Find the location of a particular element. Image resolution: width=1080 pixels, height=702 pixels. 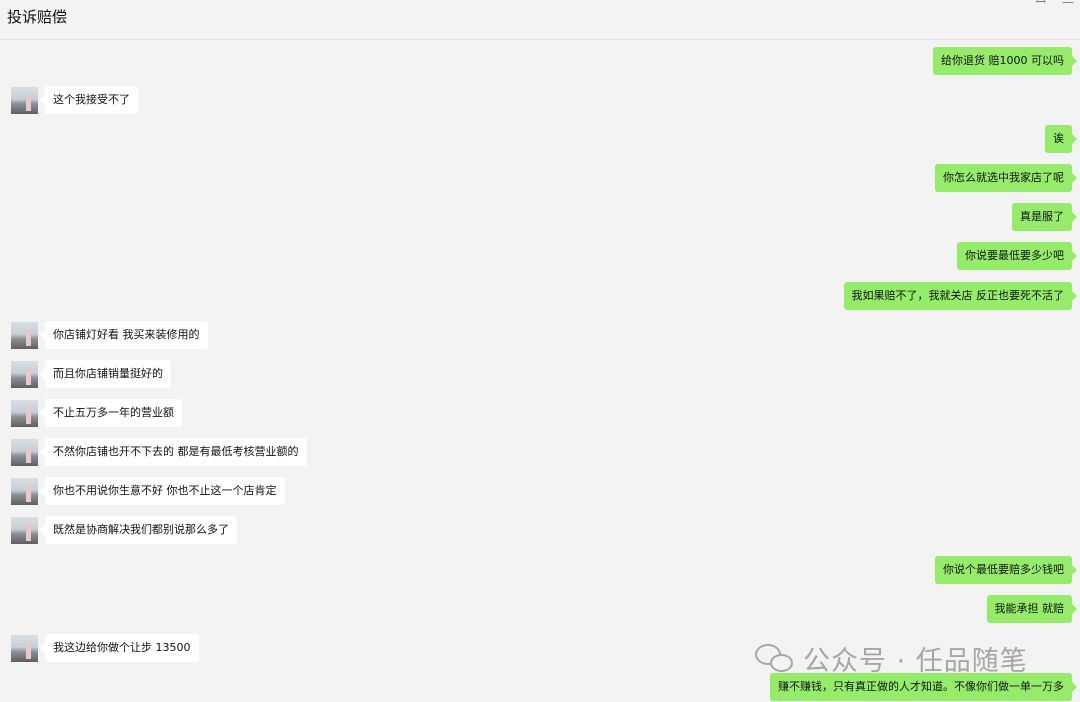

message-outgoing: 真是服了 is located at coordinates (1044, 217).